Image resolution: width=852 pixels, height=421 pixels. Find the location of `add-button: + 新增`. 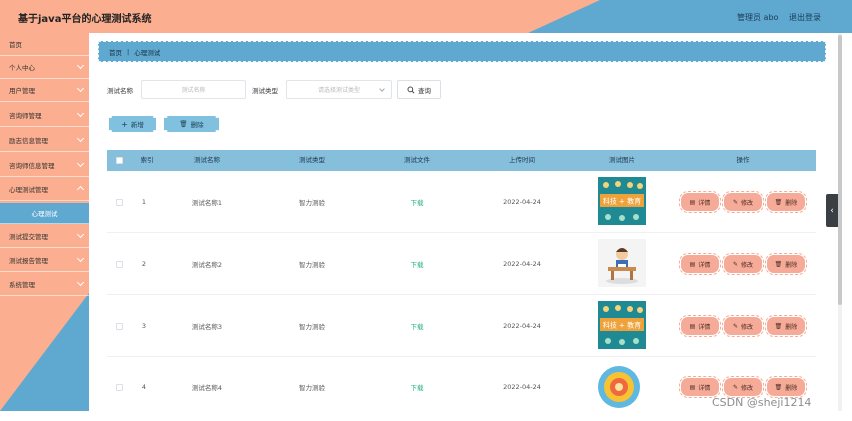

add-button: + 新增 is located at coordinates (132, 124).